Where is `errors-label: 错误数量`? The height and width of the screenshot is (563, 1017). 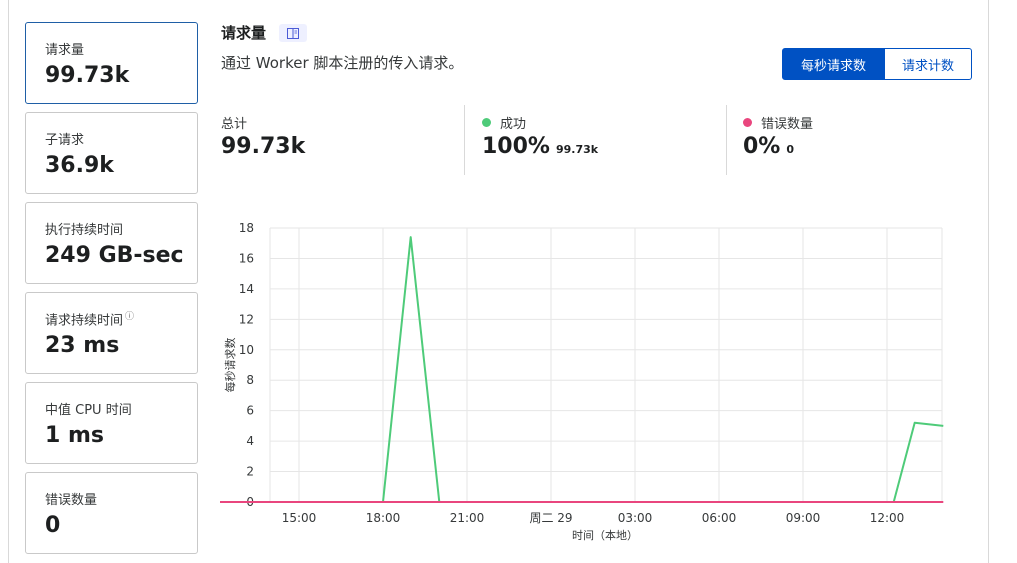 errors-label: 错误数量 is located at coordinates (787, 124).